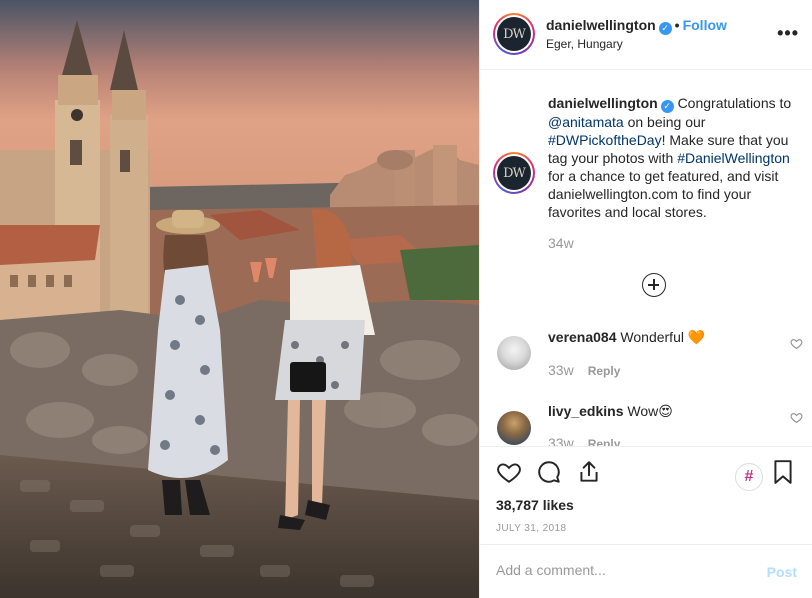 This screenshot has width=812, height=598. I want to click on more-options-icon: •••, so click(788, 33).